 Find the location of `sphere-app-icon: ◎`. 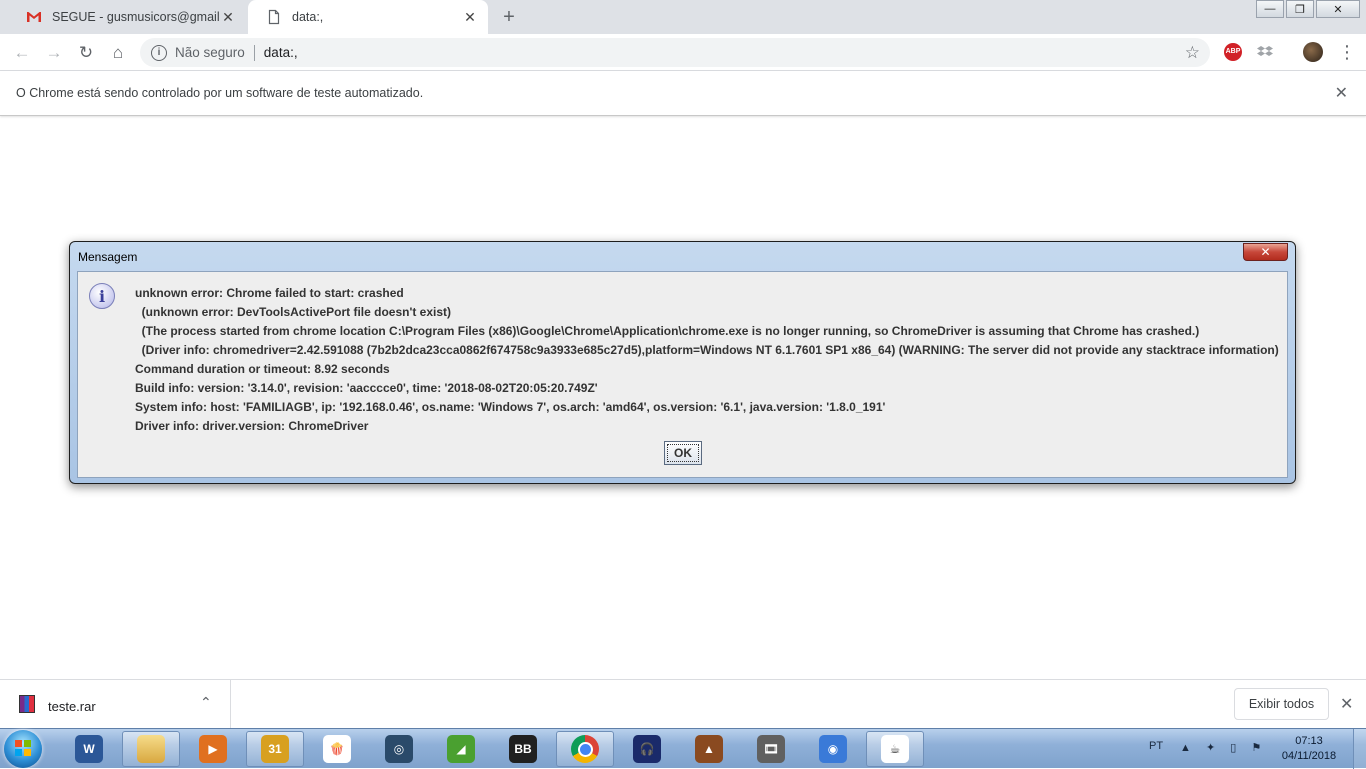

sphere-app-icon: ◎ is located at coordinates (399, 749).